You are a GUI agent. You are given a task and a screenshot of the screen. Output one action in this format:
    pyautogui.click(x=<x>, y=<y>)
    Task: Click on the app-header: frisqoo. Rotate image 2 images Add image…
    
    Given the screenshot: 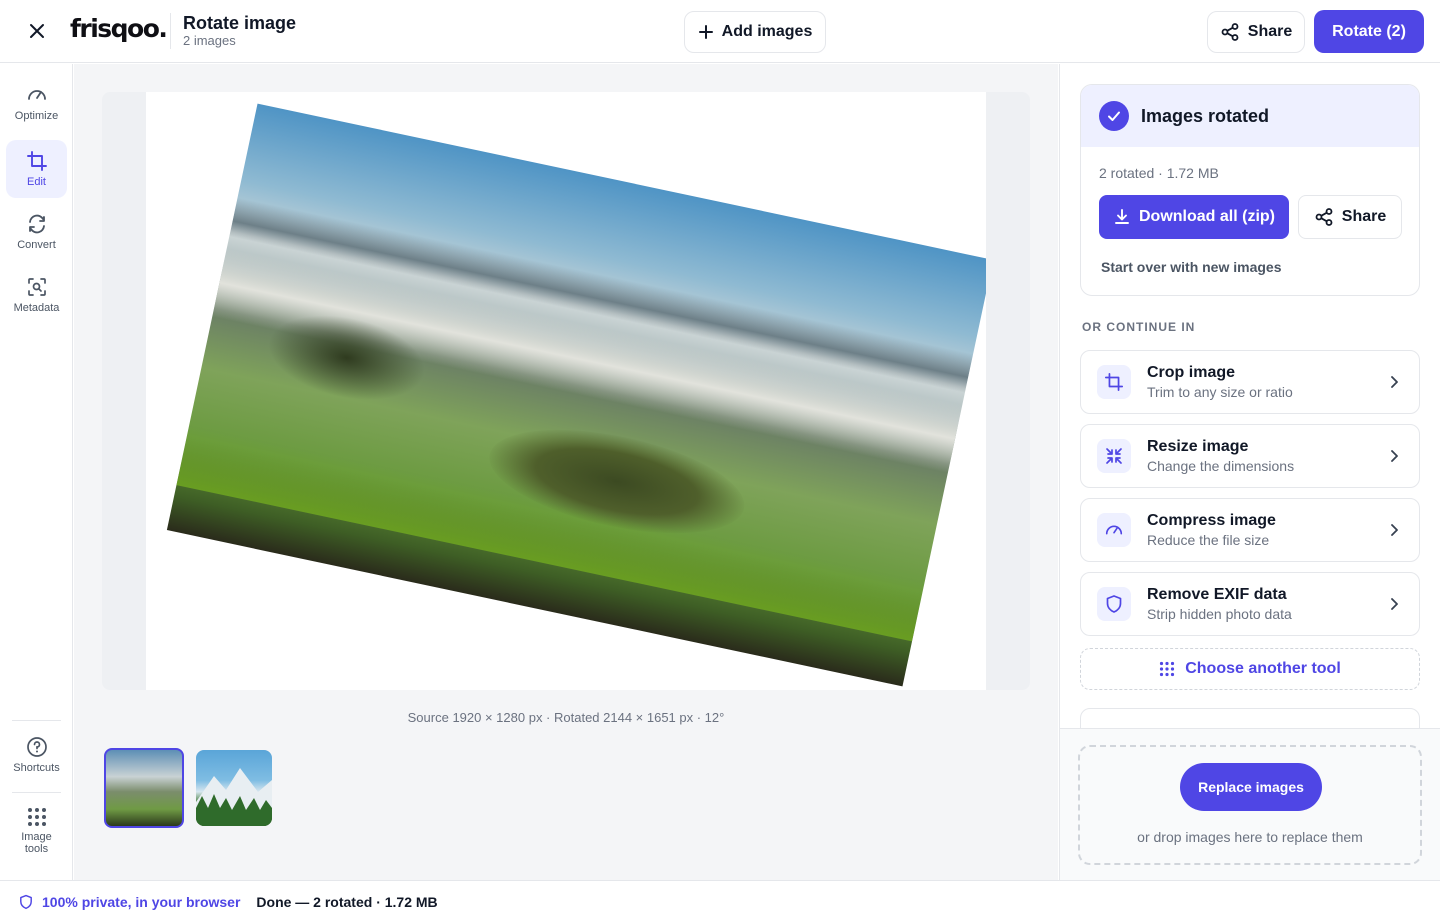 What is the action you would take?
    pyautogui.click(x=720, y=31)
    